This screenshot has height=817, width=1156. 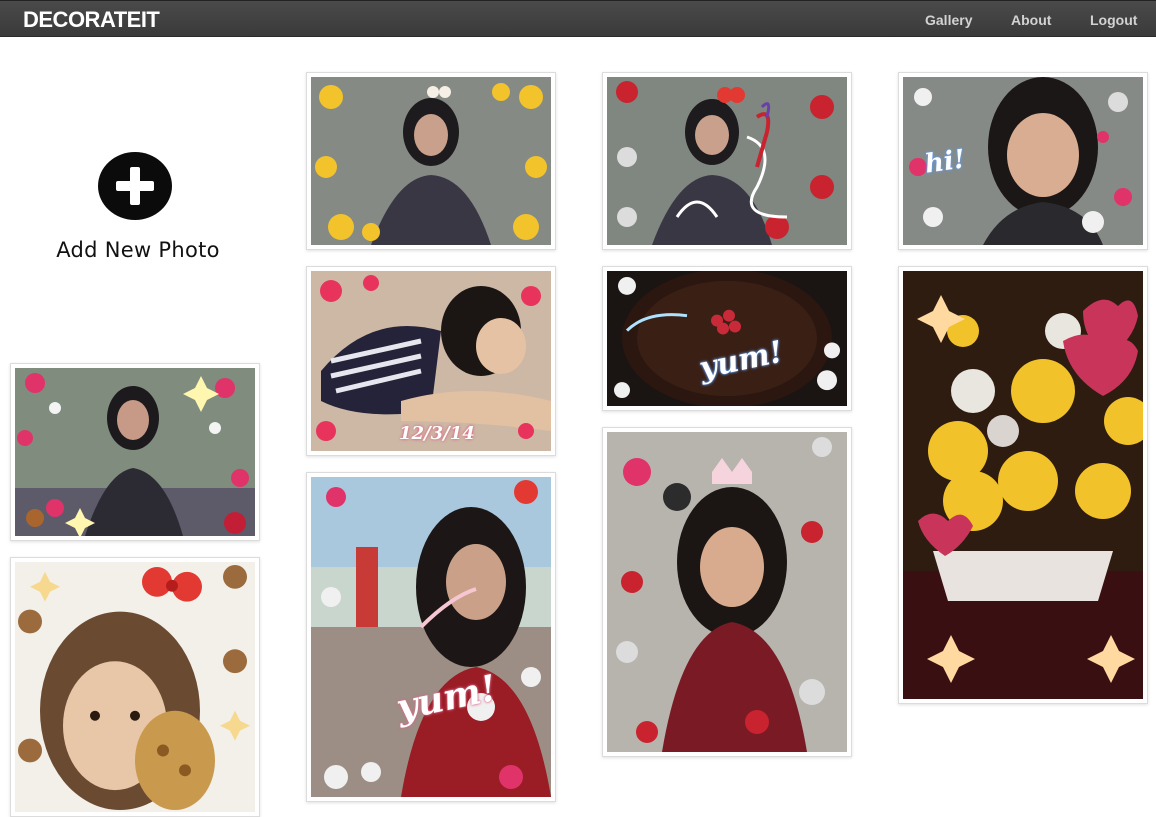 I want to click on photo-card: hi!, so click(x=1023, y=161).